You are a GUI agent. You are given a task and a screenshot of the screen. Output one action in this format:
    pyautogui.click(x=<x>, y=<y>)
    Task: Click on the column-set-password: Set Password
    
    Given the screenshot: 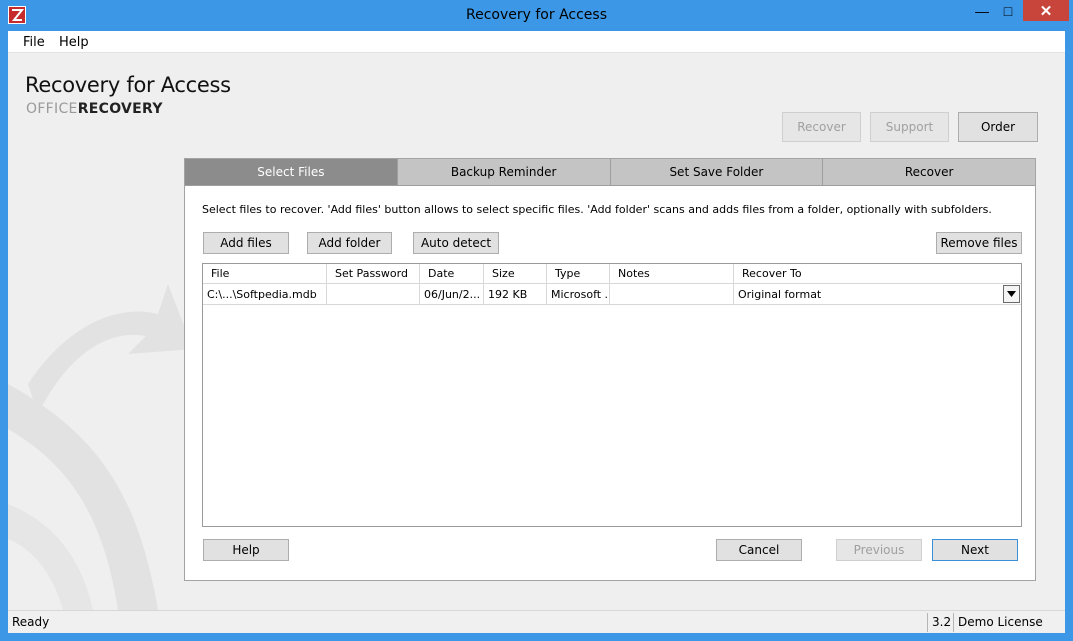 What is the action you would take?
    pyautogui.click(x=373, y=273)
    